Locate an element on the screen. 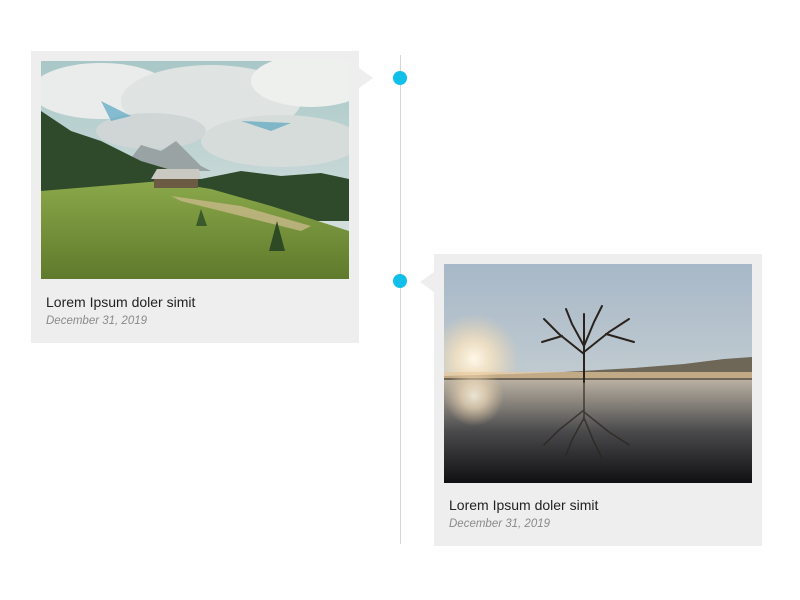 The width and height of the screenshot is (800, 600). lone-tree-lake-sunrise-photo is located at coordinates (598, 373).